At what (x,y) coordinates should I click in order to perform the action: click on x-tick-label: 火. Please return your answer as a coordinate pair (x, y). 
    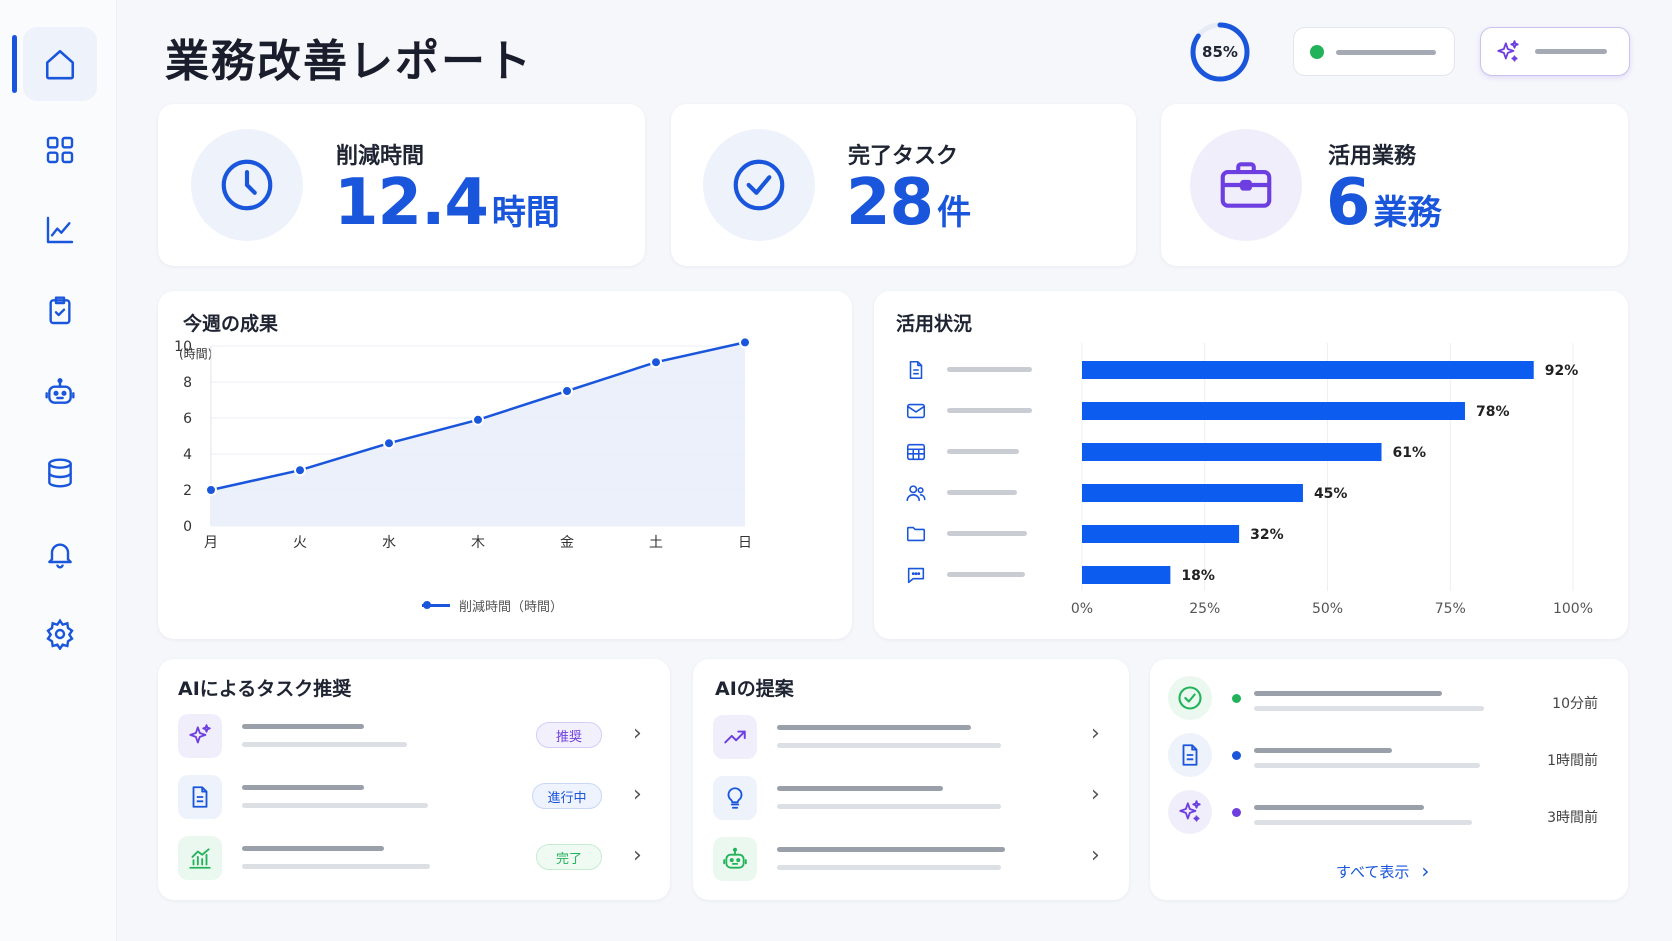
    Looking at the image, I should click on (300, 543).